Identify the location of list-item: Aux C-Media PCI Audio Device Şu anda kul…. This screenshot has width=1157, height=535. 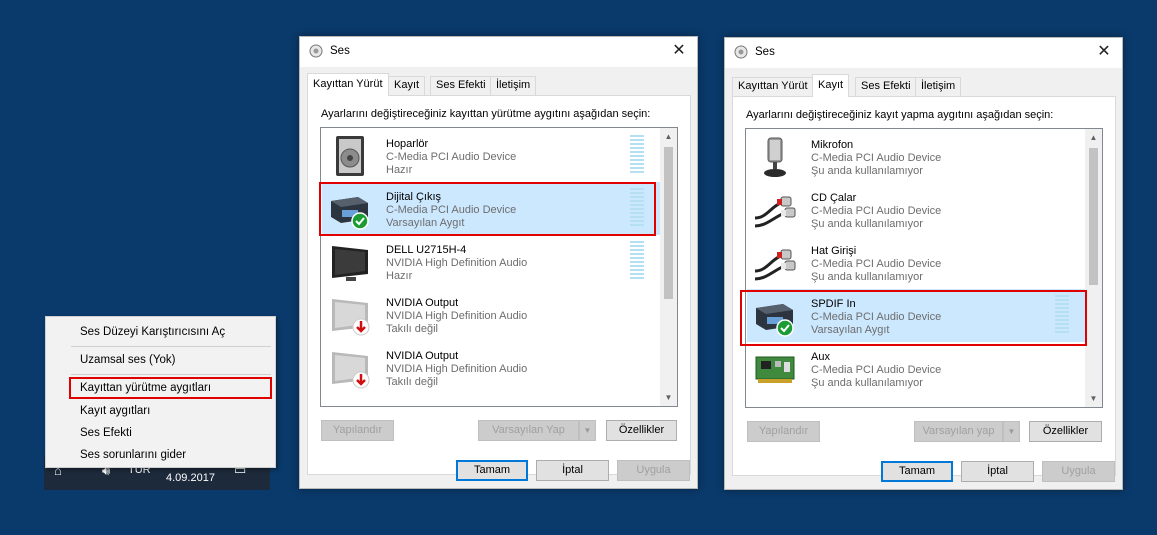
(916, 368).